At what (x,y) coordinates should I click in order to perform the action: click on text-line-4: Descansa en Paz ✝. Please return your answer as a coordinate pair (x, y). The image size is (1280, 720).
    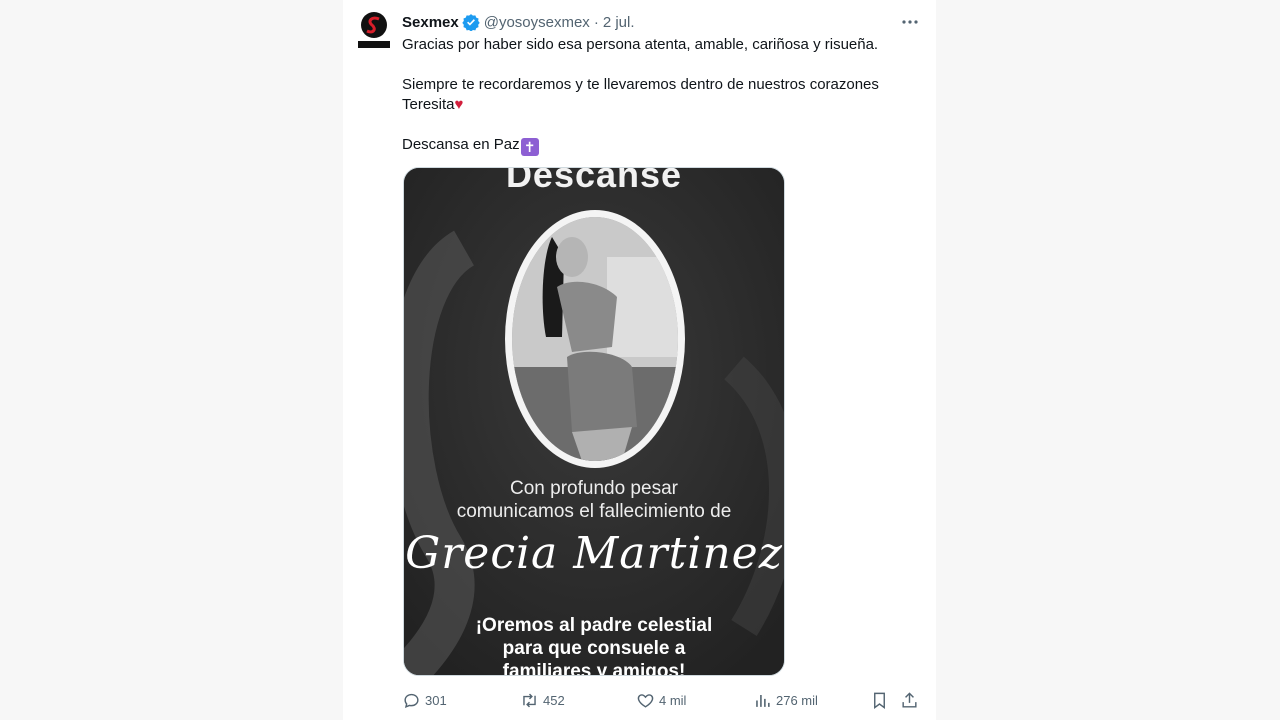
    Looking at the image, I should click on (662, 145).